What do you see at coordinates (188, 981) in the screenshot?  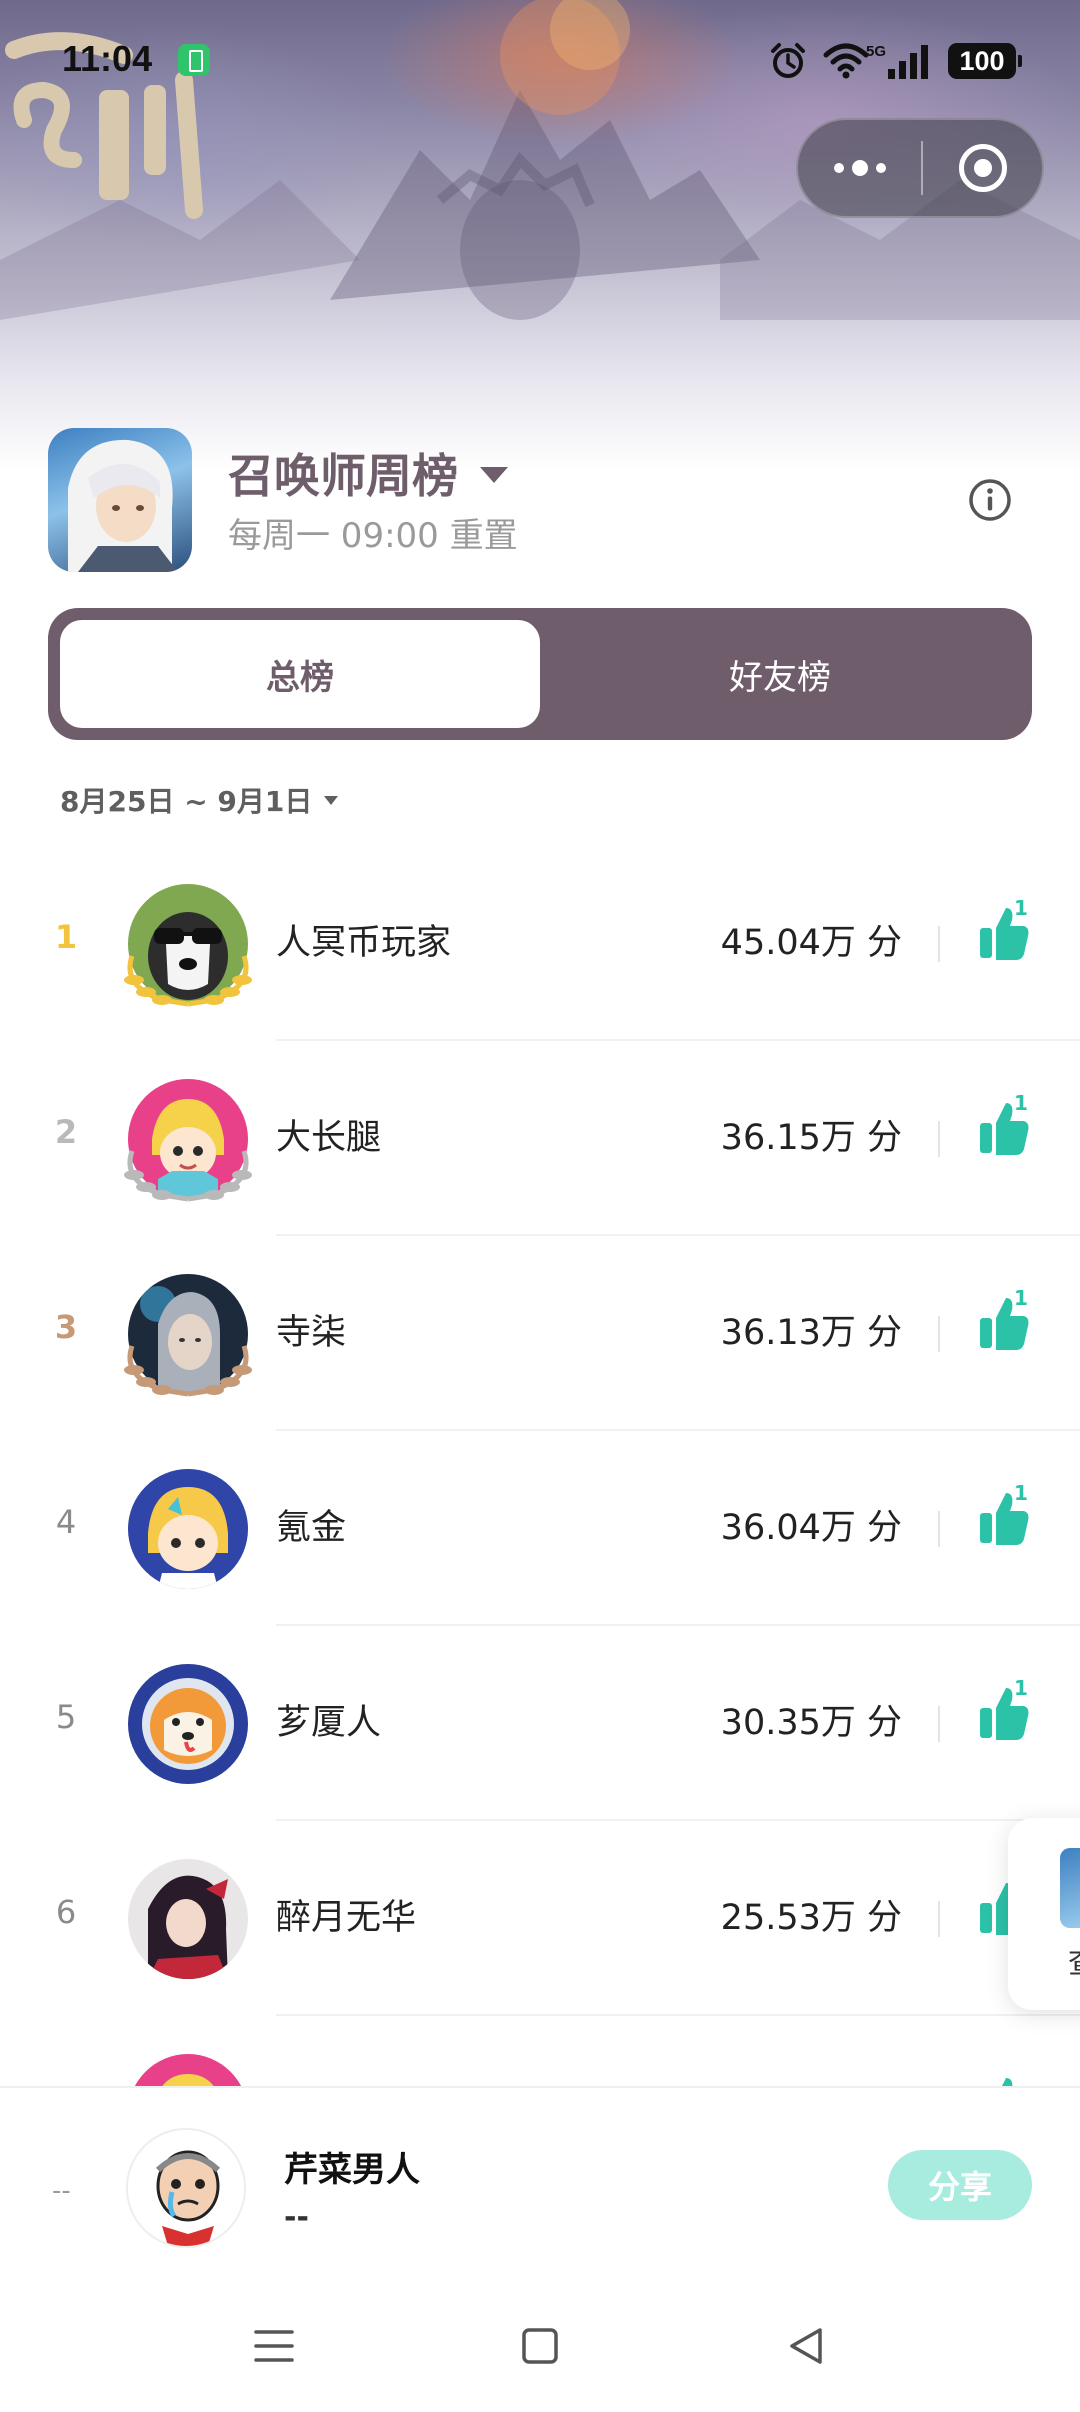 I see `gold-laurel-icon` at bounding box center [188, 981].